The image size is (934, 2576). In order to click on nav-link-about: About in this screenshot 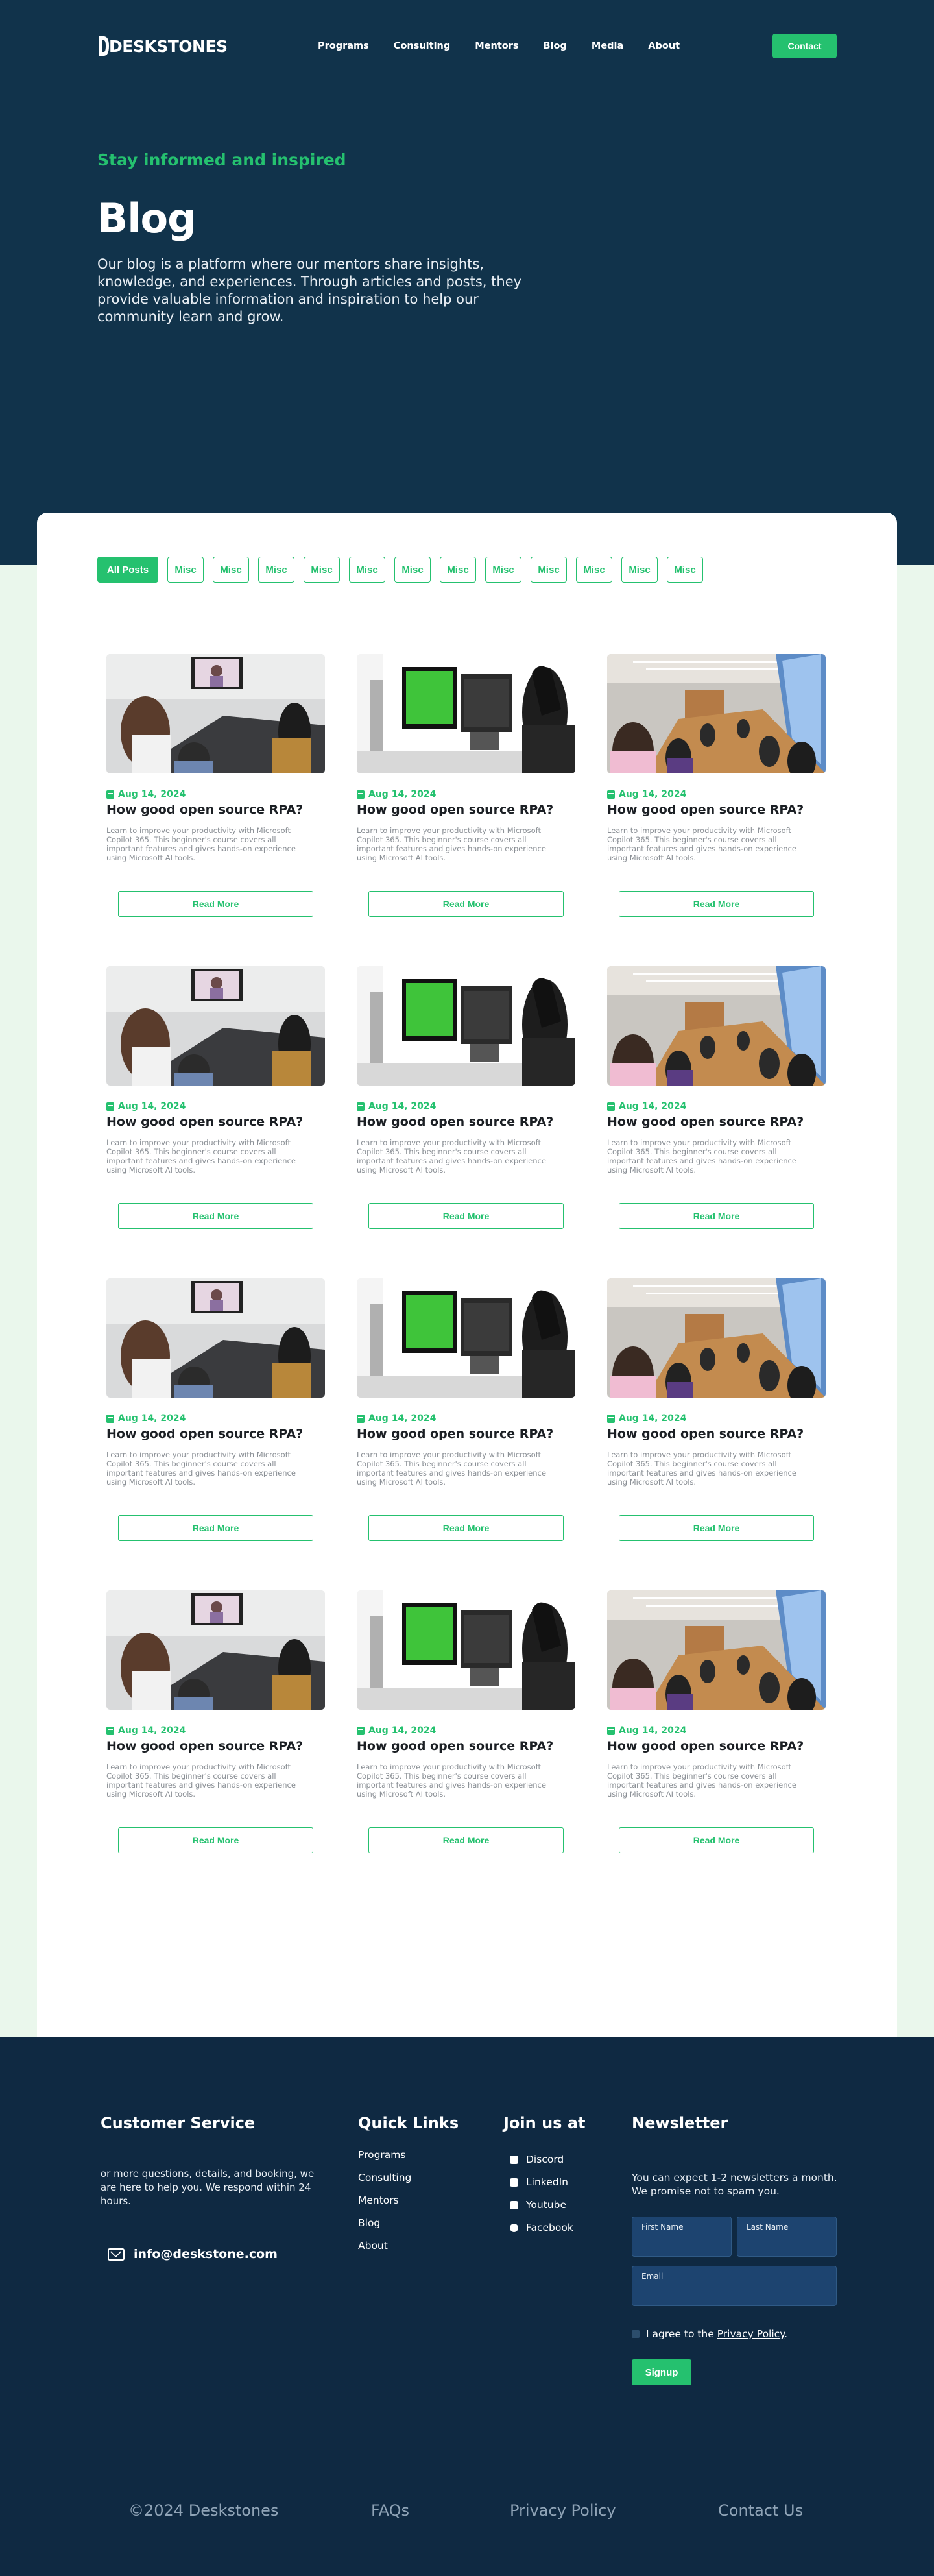, I will do `click(664, 46)`.